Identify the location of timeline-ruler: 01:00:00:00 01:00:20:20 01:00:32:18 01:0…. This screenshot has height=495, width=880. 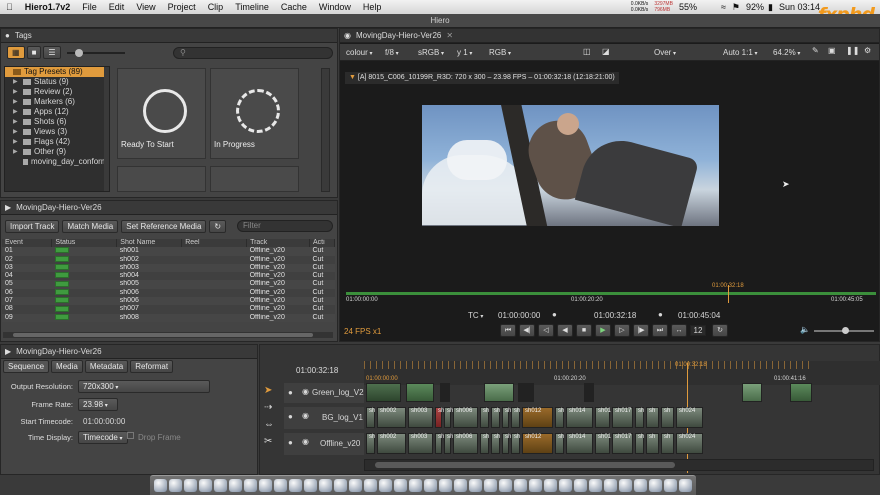
(622, 373).